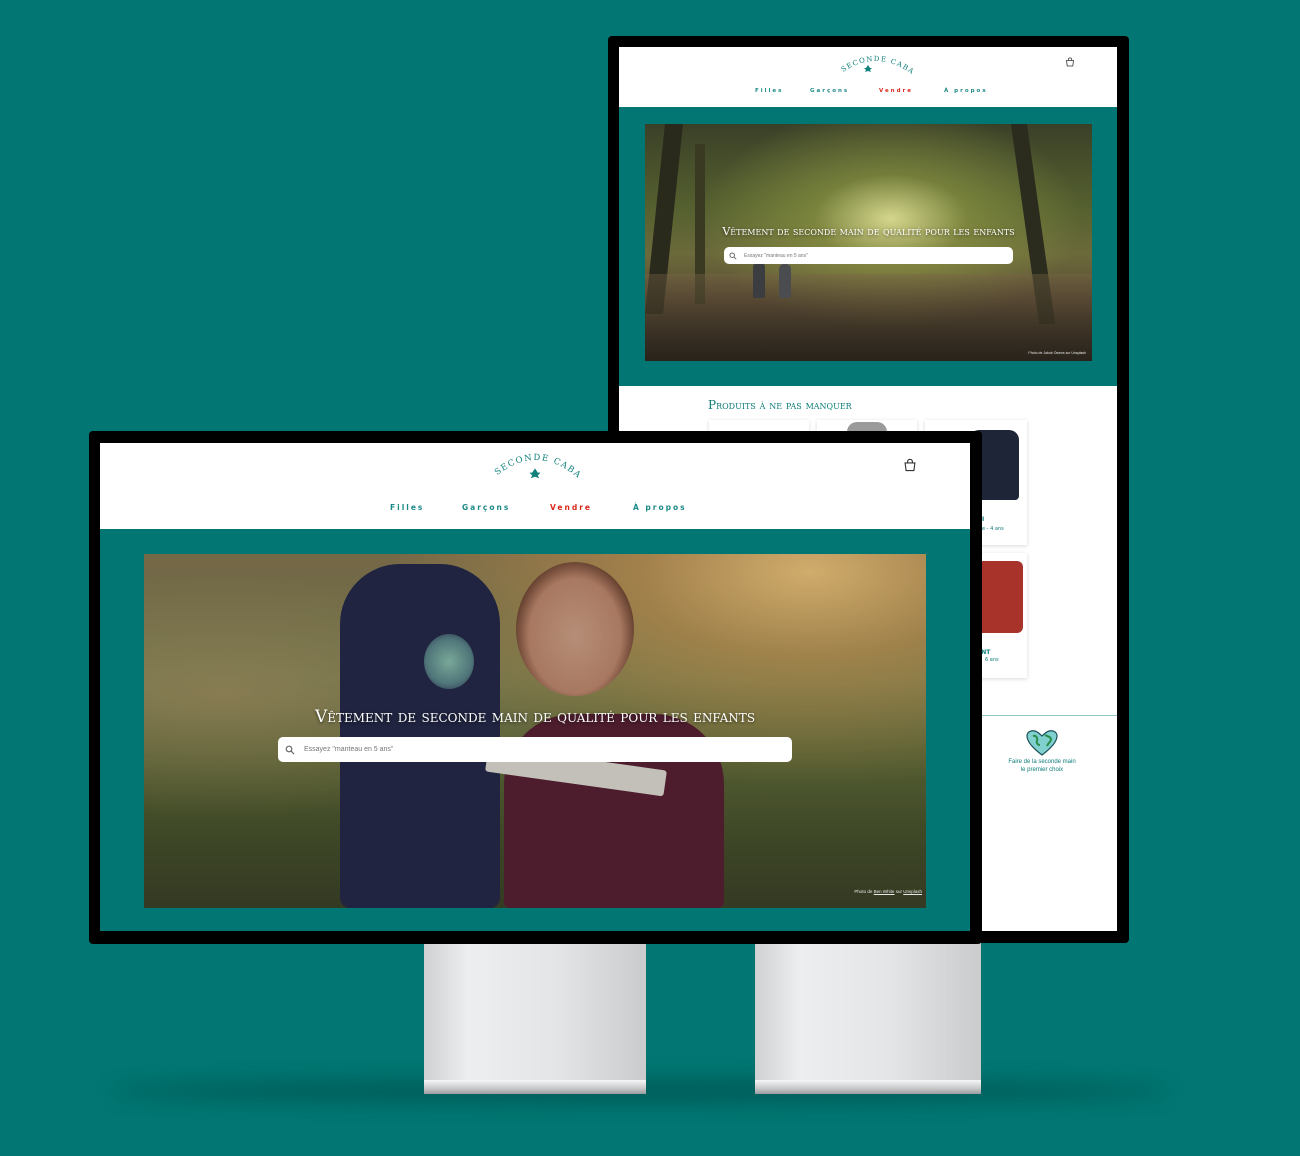  I want to click on credit-source-link: Unsplash, so click(912, 891).